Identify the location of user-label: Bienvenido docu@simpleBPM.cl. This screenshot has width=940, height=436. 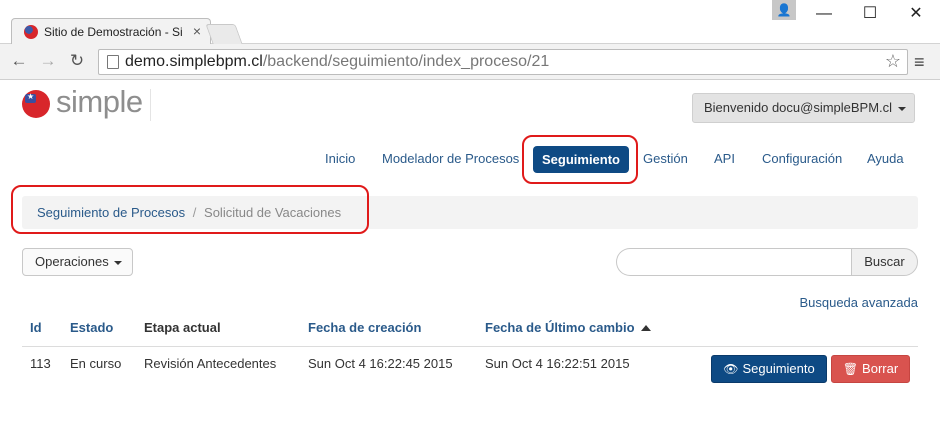
(798, 107).